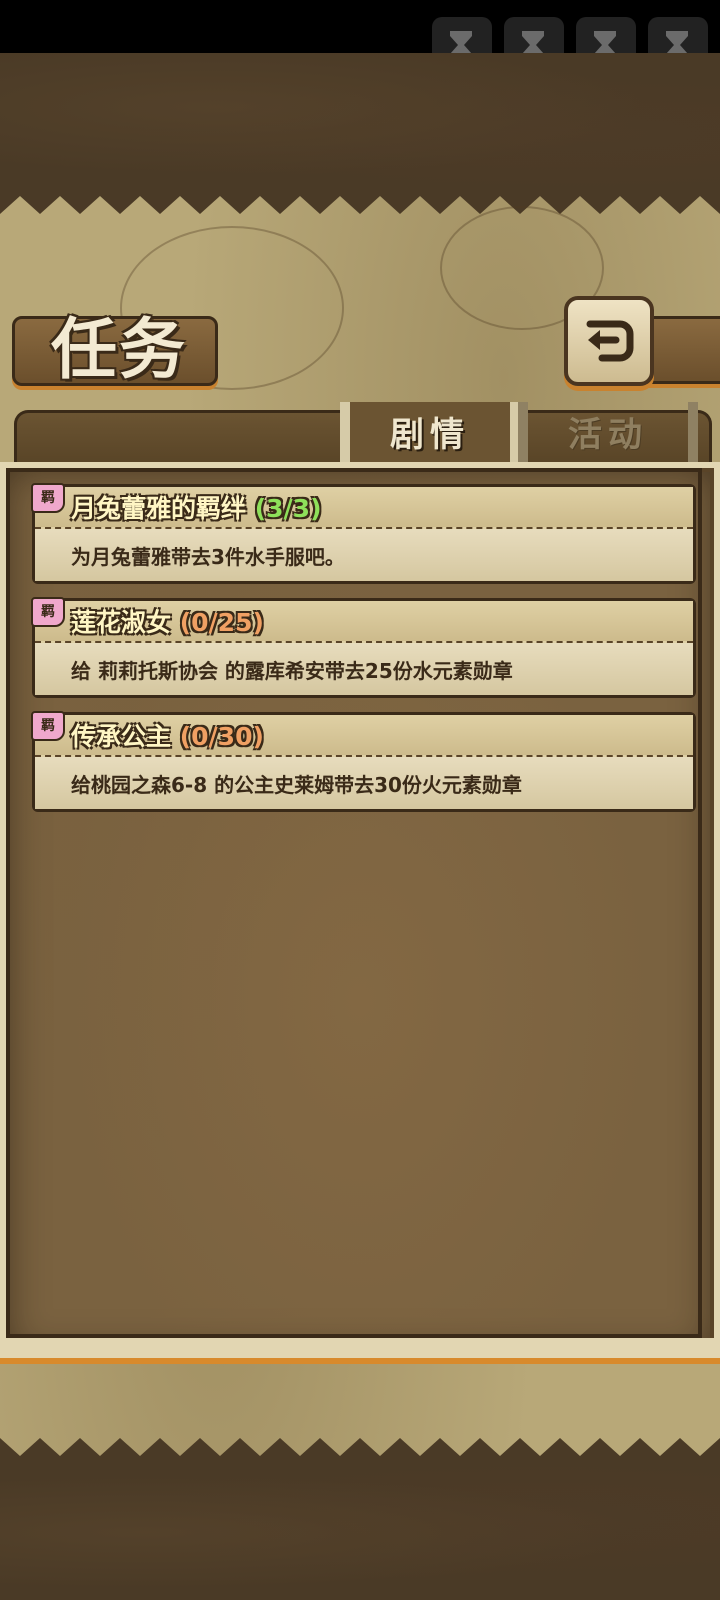 This screenshot has height=1600, width=720. What do you see at coordinates (364, 622) in the screenshot?
I see `quest-header: 莲花淑女 (0/25)` at bounding box center [364, 622].